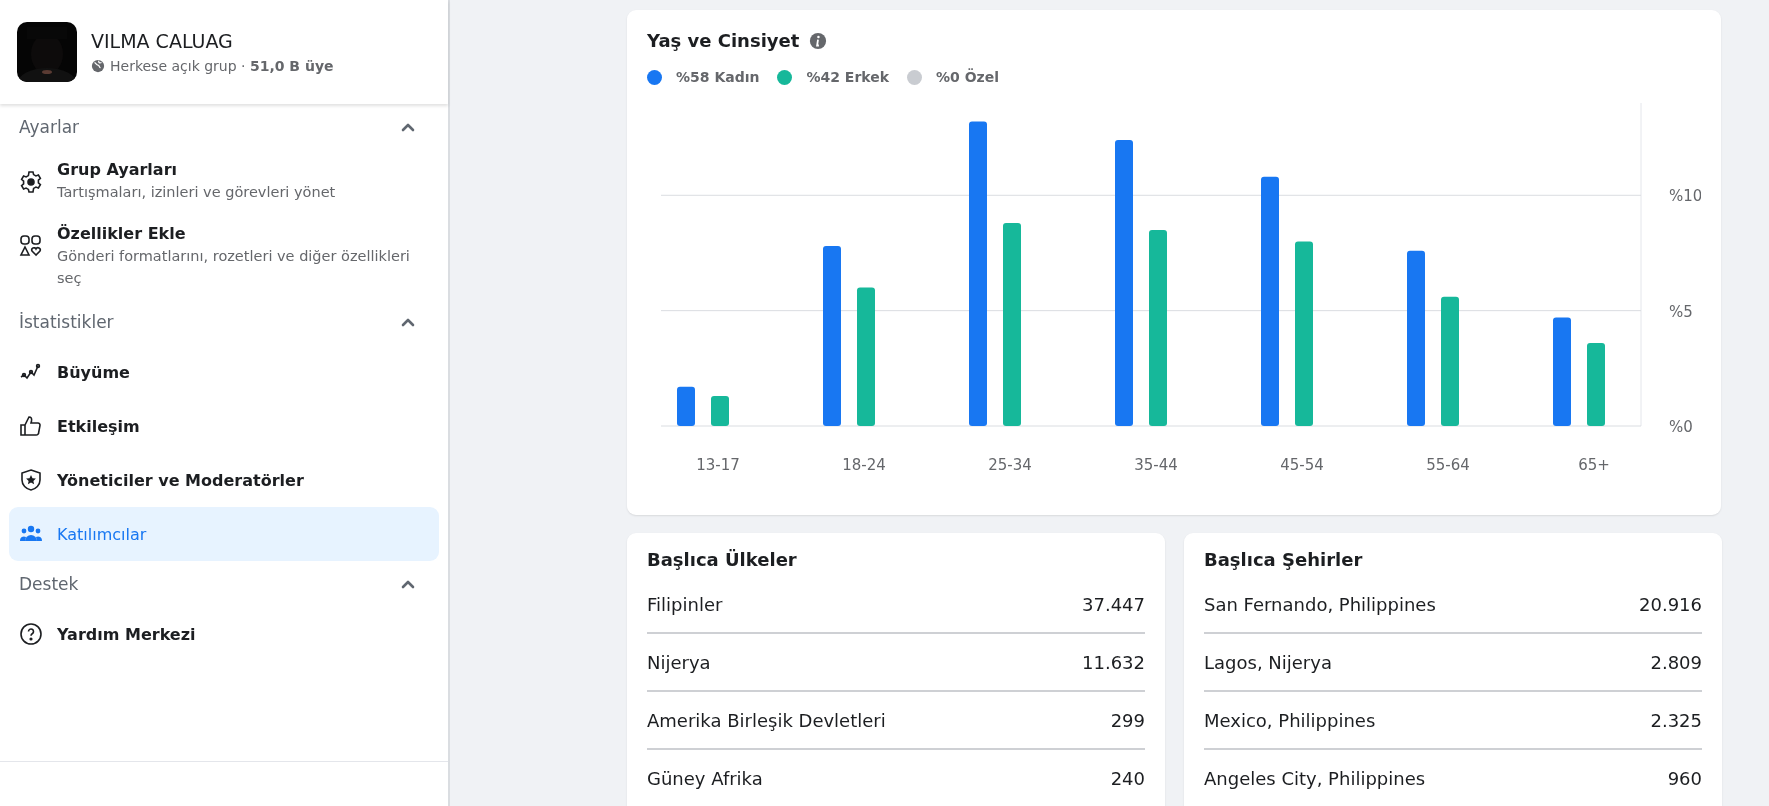 The image size is (1769, 806). I want to click on row-value: 20.916, so click(1670, 604).